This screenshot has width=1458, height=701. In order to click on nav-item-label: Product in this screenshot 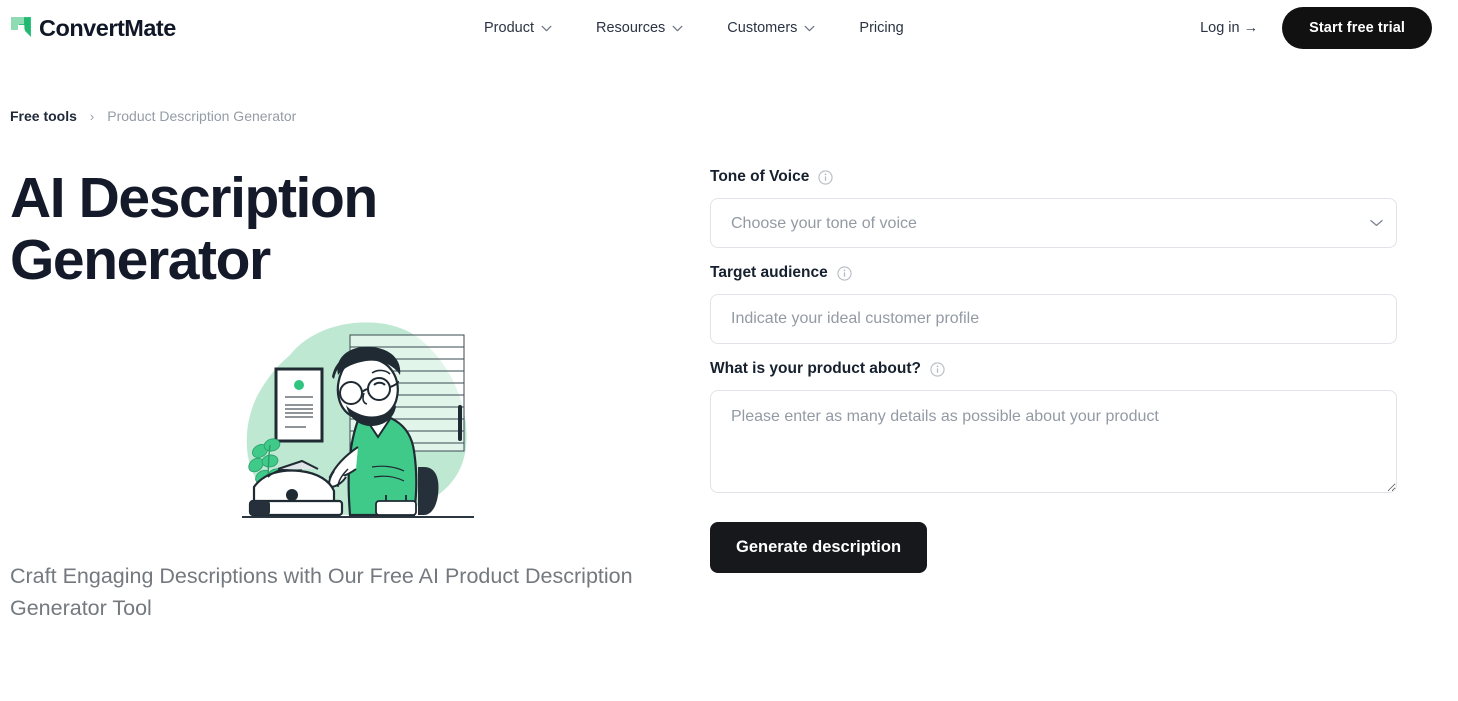, I will do `click(509, 28)`.